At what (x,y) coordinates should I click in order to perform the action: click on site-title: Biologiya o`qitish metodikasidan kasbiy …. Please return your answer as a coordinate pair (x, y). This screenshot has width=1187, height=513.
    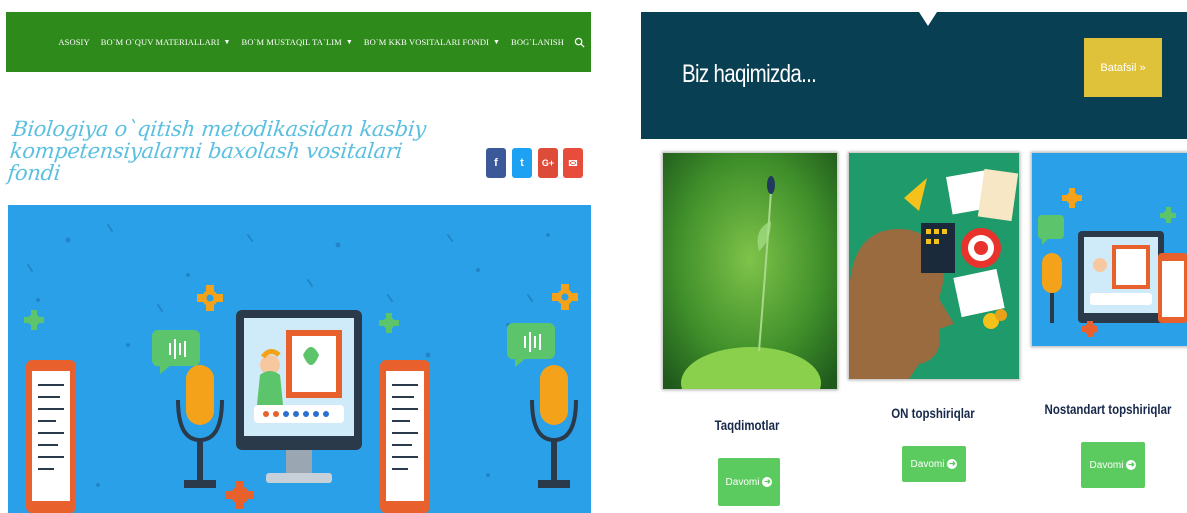
    Looking at the image, I should click on (230, 151).